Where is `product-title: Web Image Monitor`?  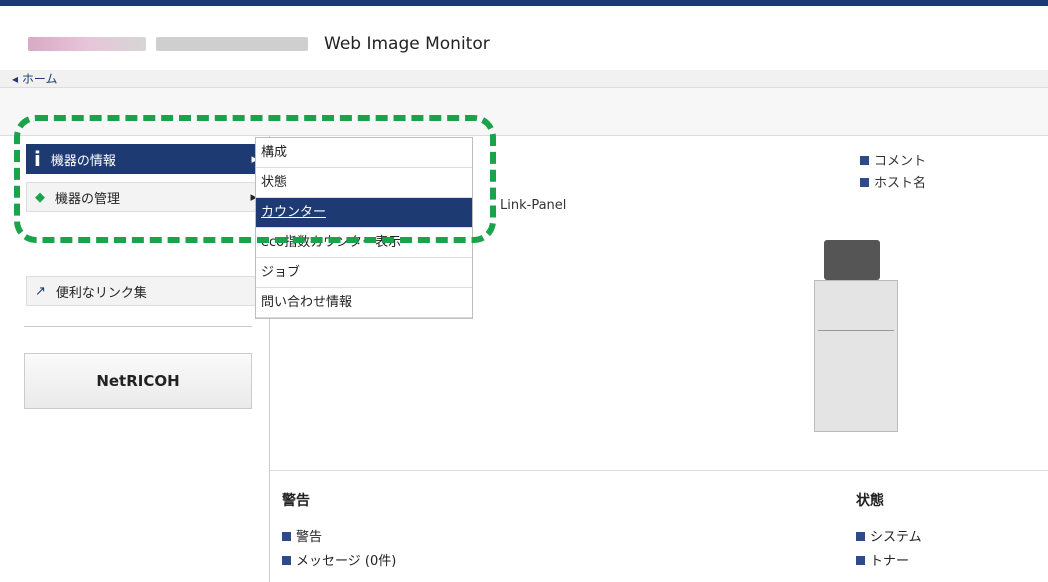 product-title: Web Image Monitor is located at coordinates (407, 44).